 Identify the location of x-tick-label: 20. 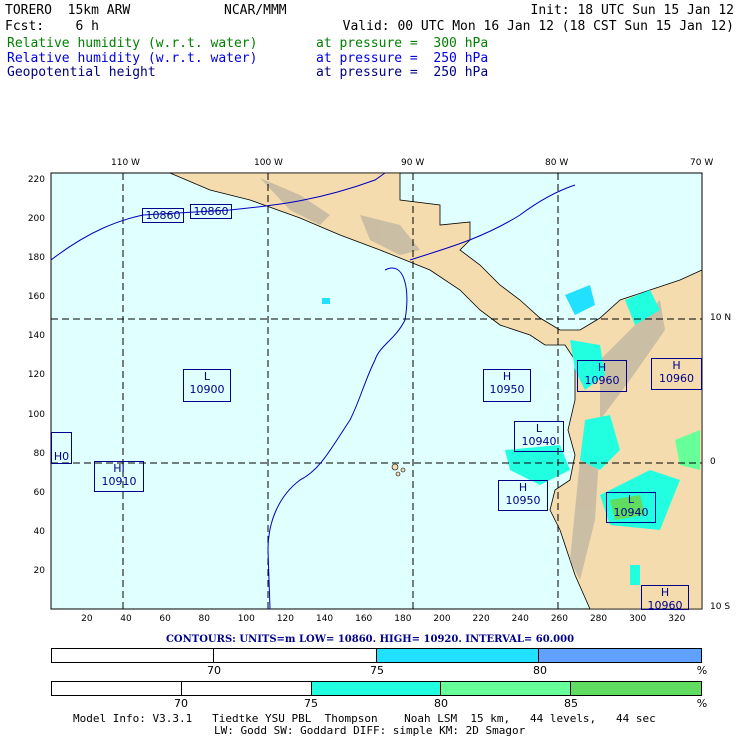
(87, 619).